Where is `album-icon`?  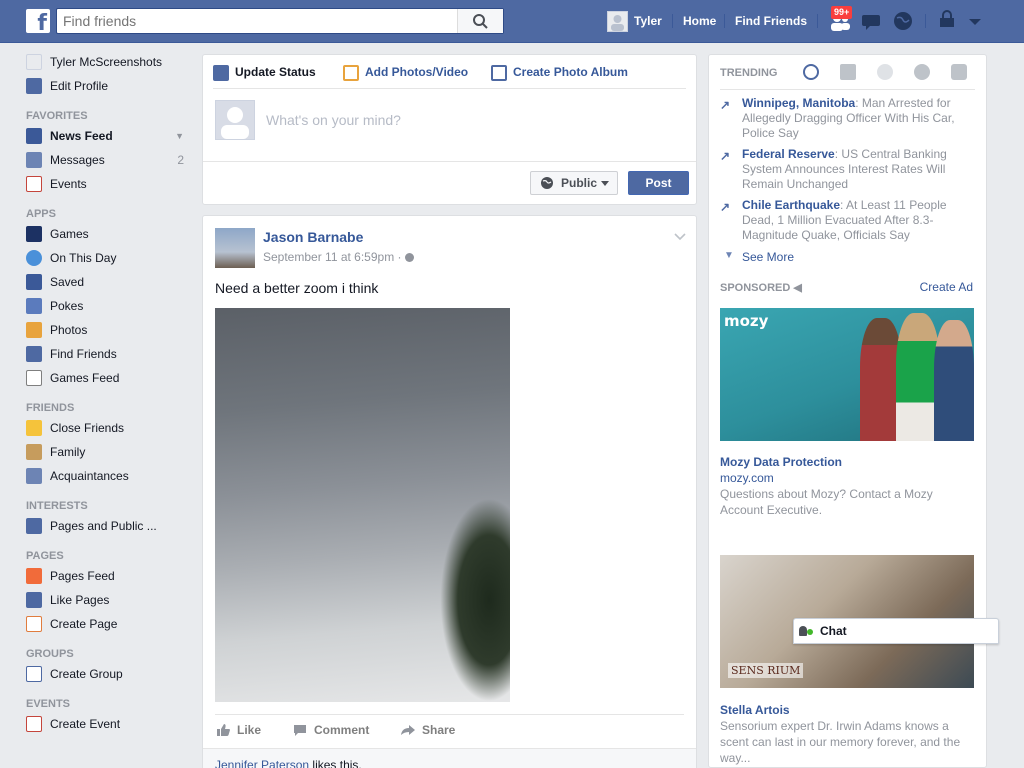
album-icon is located at coordinates (499, 73).